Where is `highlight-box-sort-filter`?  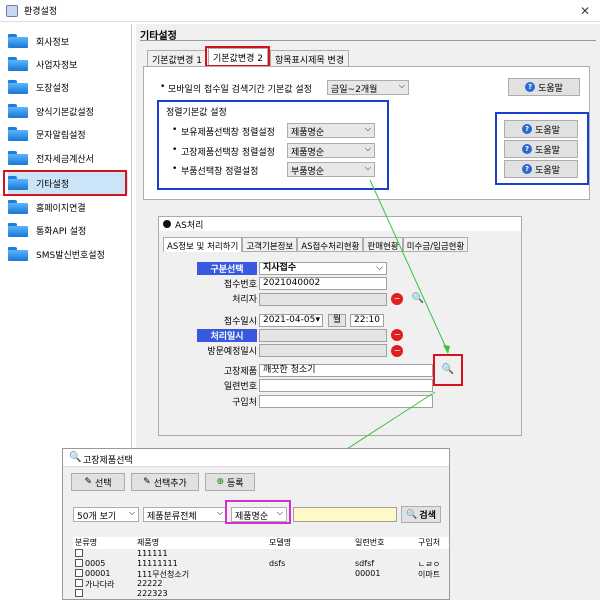
highlight-box-sort-filter is located at coordinates (258, 512).